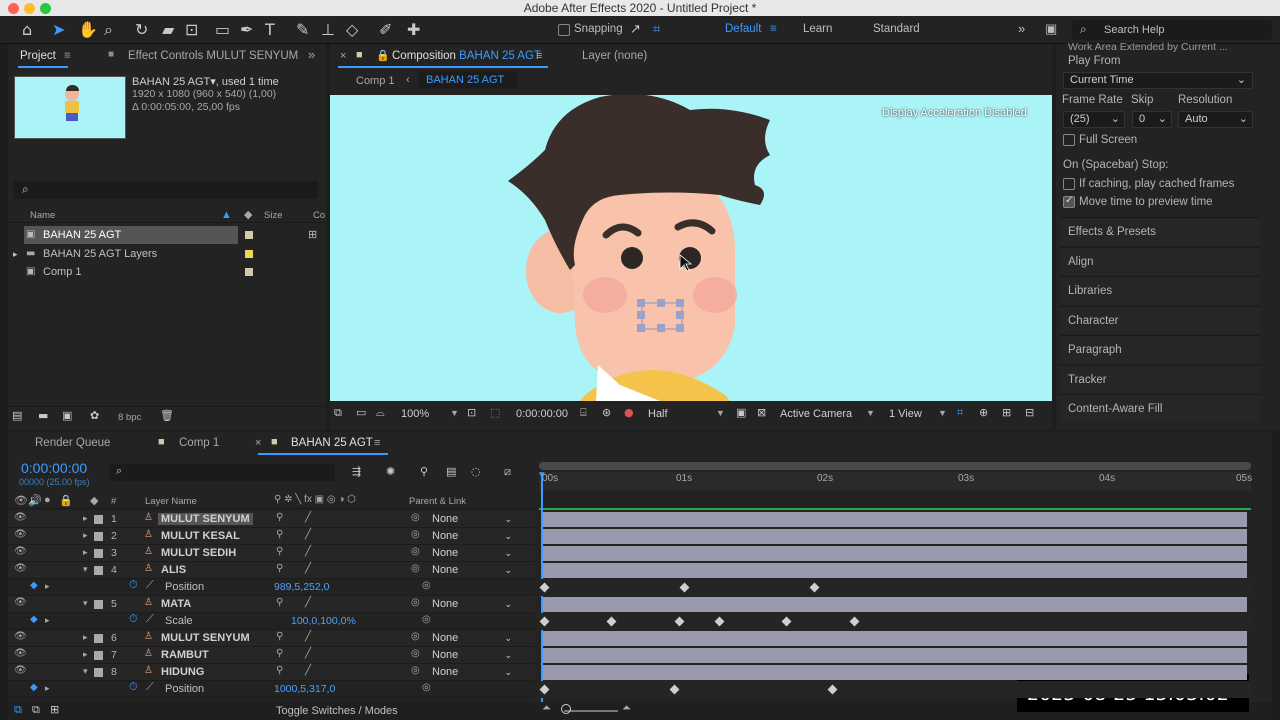  Describe the element at coordinates (271, 536) in the screenshot. I see `layer-row: 👁 ▸ 2 ♙ MULUT KESAL ⚲ ╱ ◎ None ⌄` at that location.